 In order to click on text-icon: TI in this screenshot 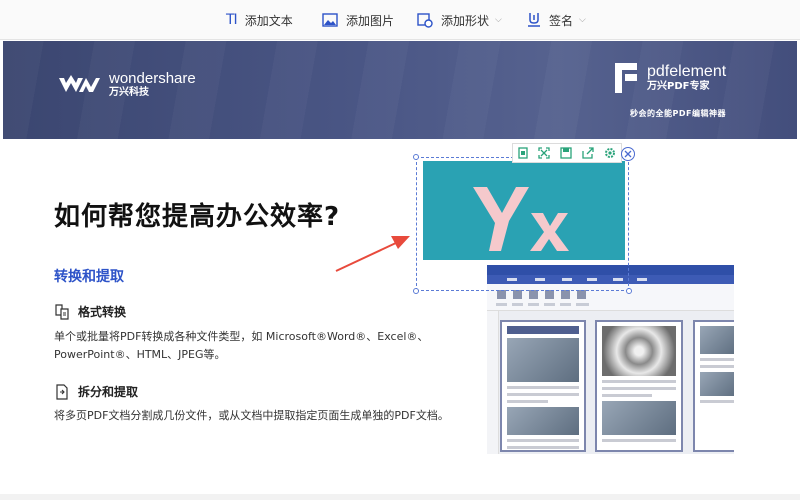, I will do `click(232, 20)`.